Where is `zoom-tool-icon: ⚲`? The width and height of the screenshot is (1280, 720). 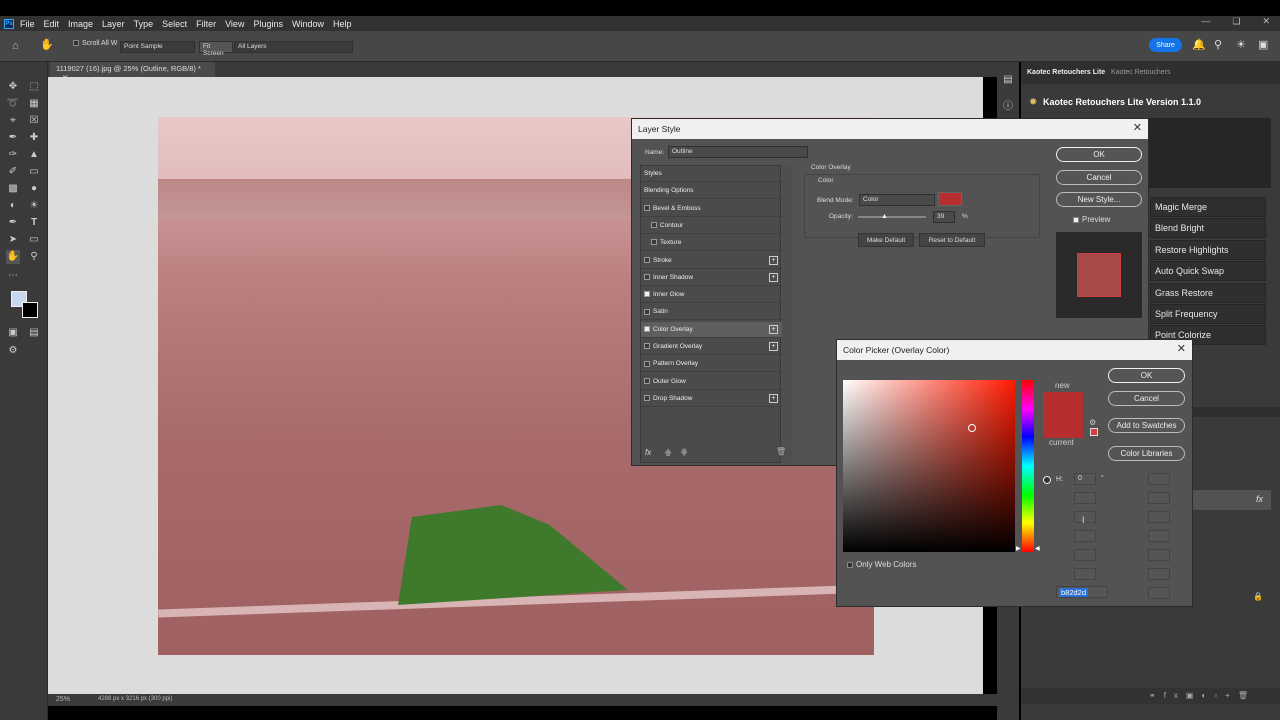 zoom-tool-icon: ⚲ is located at coordinates (34, 257).